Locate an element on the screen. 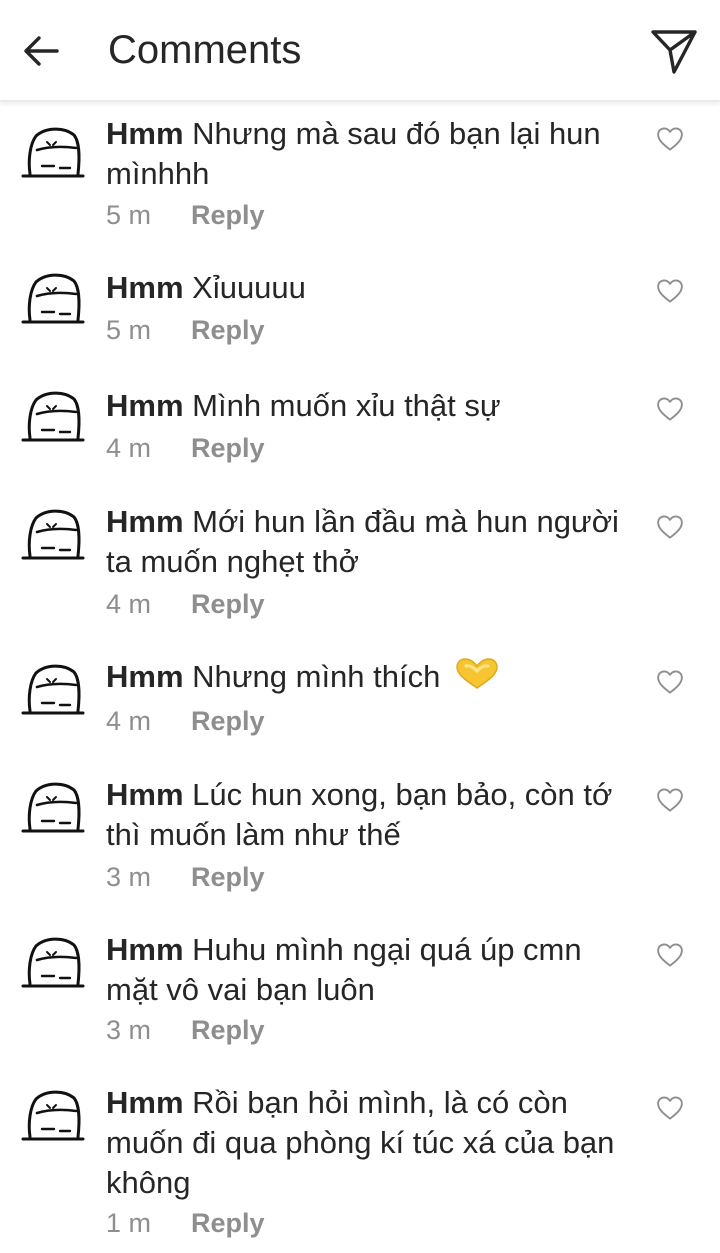  arrow-left-icon is located at coordinates (41, 51).